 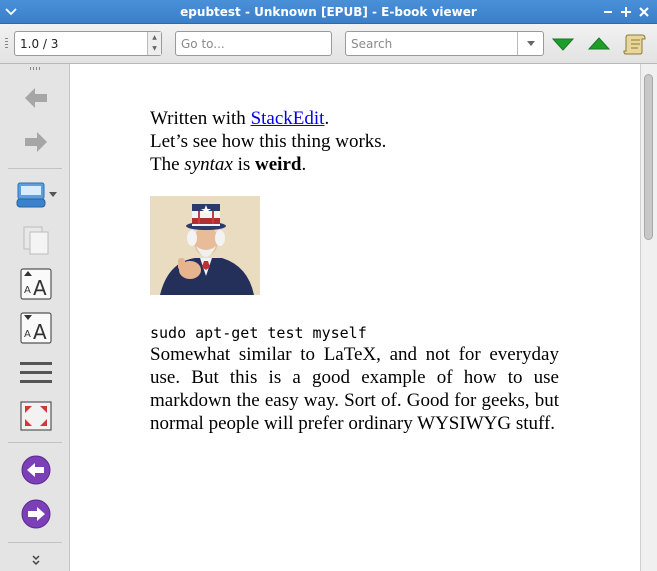 I want to click on next-page-icon, so click(x=36, y=514).